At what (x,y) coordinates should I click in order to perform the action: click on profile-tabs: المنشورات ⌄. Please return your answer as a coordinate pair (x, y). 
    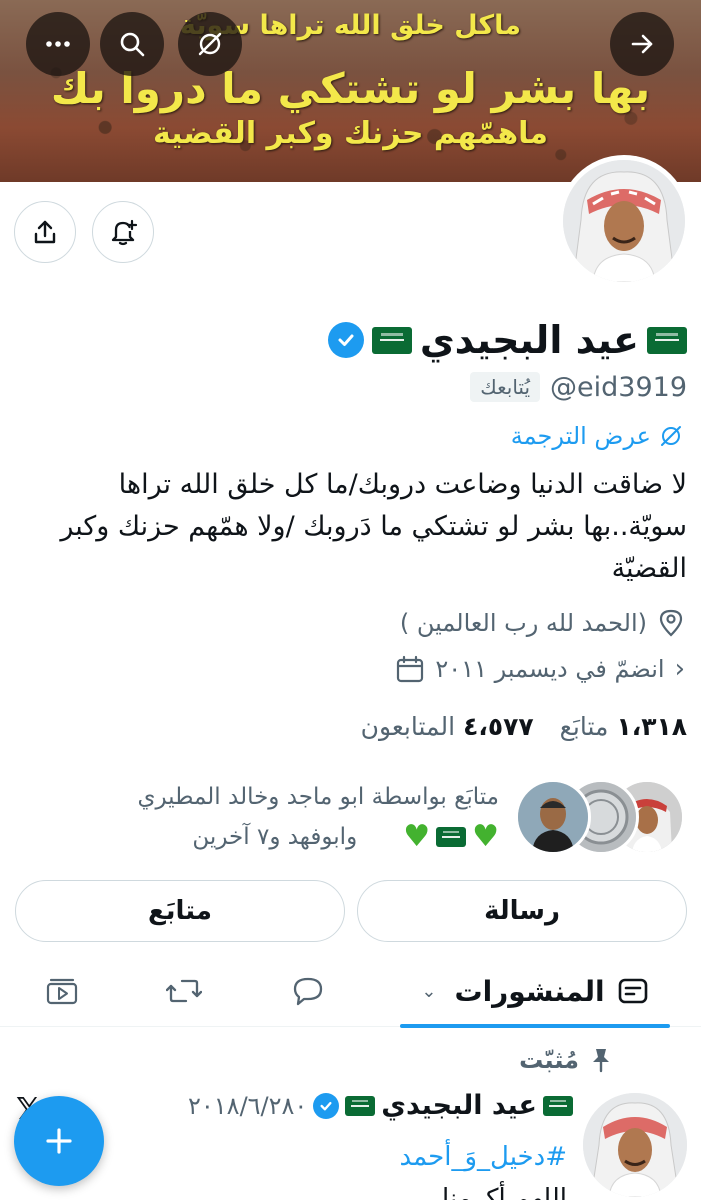
    Looking at the image, I should click on (350, 991).